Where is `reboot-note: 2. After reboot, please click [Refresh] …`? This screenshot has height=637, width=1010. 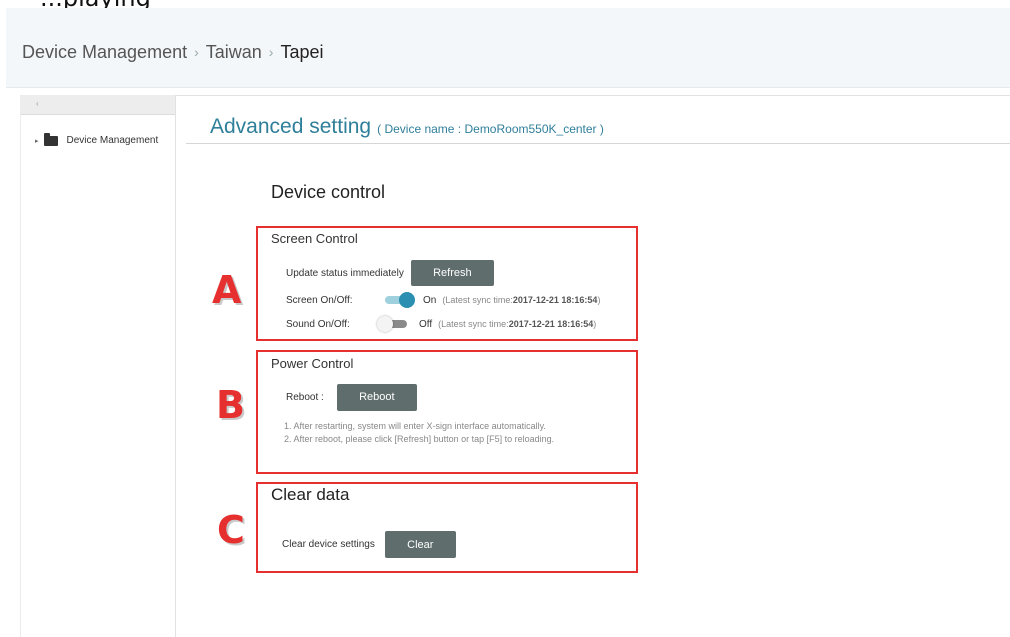 reboot-note: 2. After reboot, please click [Refresh] … is located at coordinates (419, 439).